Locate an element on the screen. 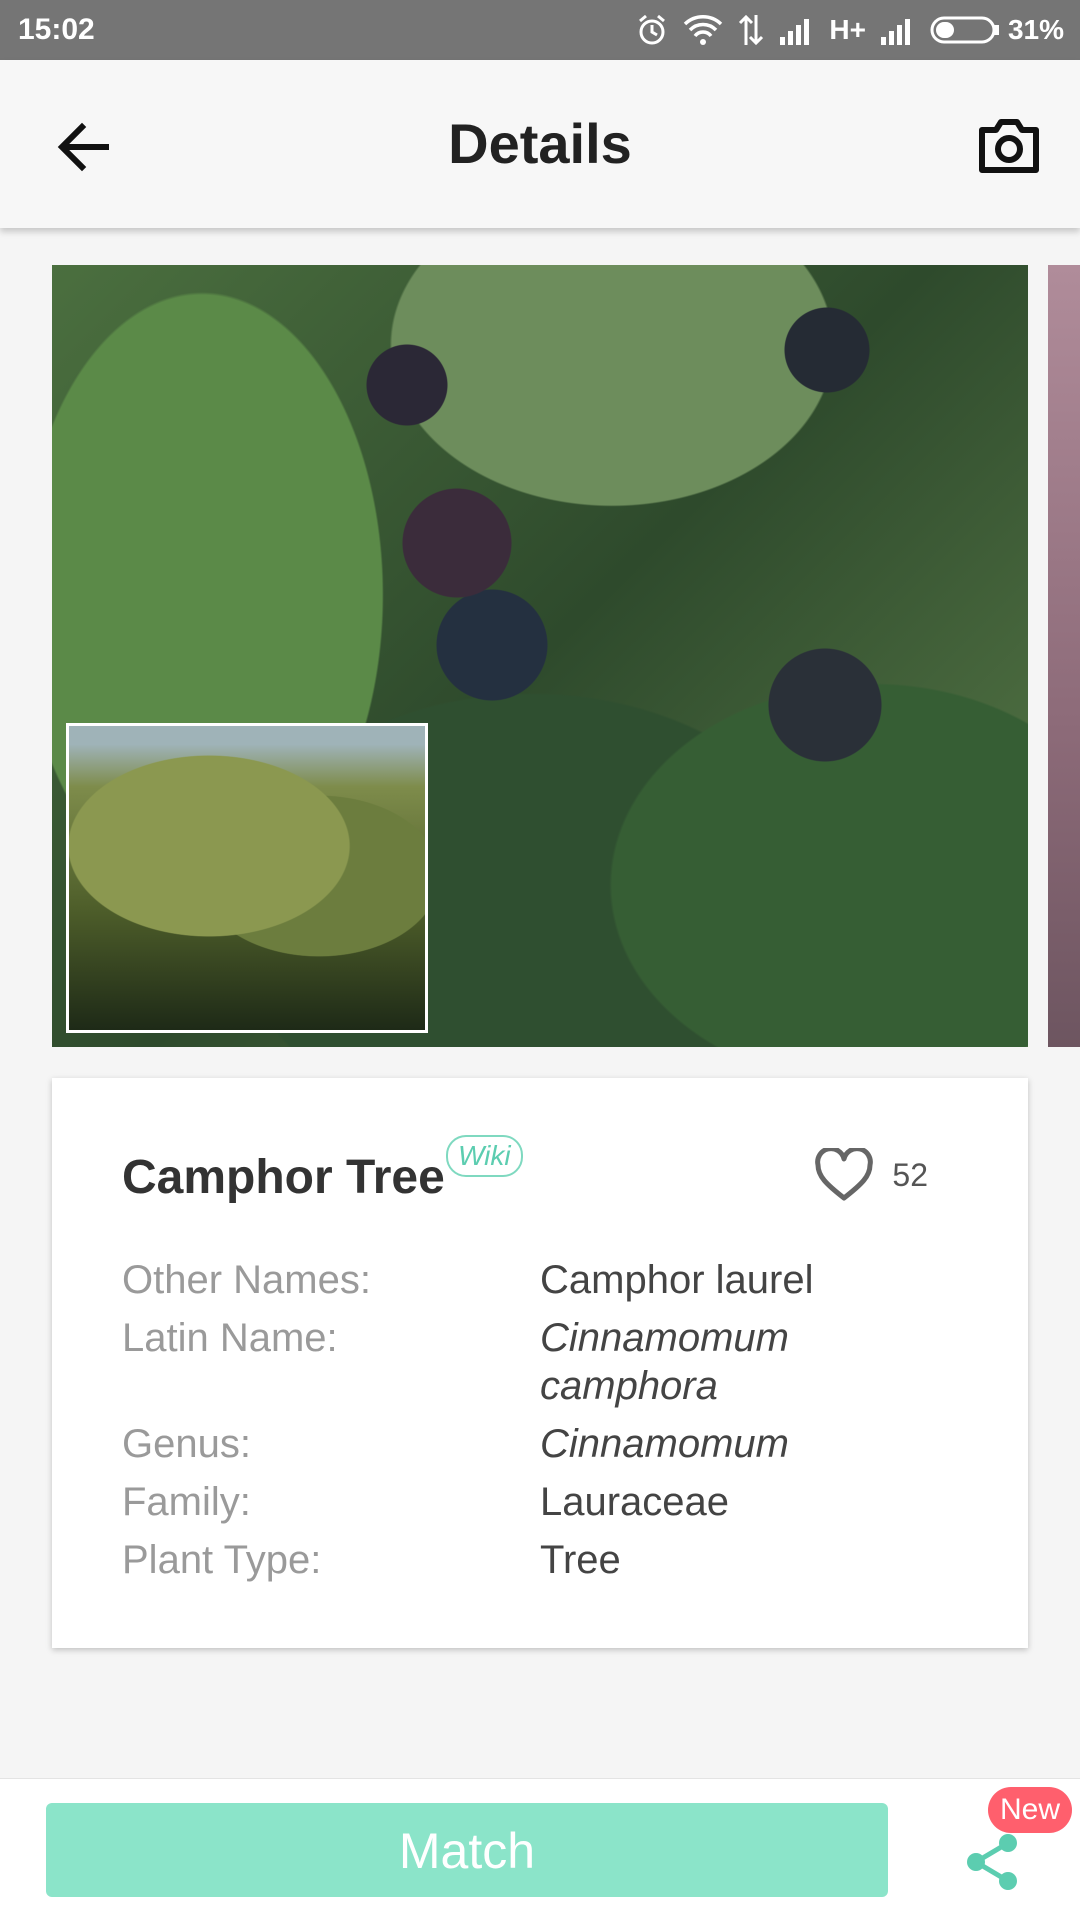 This screenshot has height=1921, width=1080. info-row-family: Family: Lauraceae is located at coordinates (542, 1502).